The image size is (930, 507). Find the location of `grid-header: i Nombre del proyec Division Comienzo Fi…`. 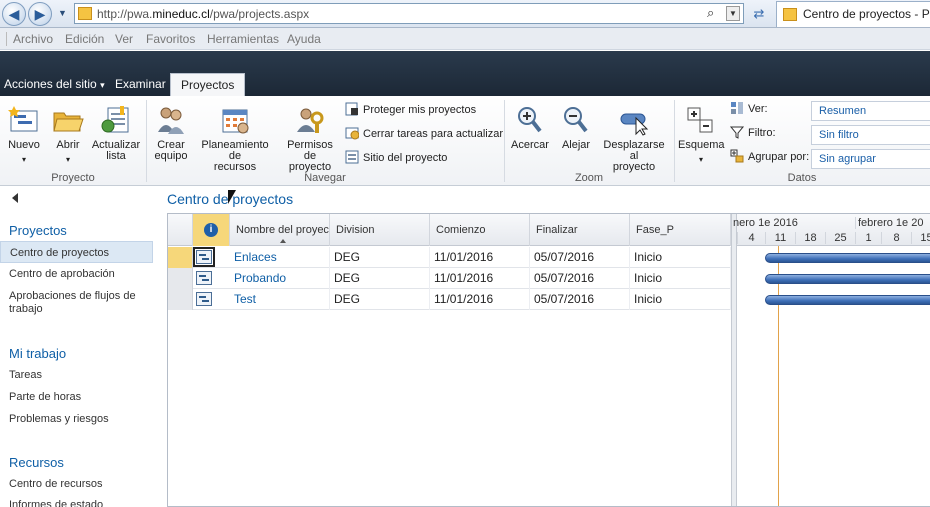

grid-header: i Nombre del proyec Division Comienzo Fi… is located at coordinates (449, 230).